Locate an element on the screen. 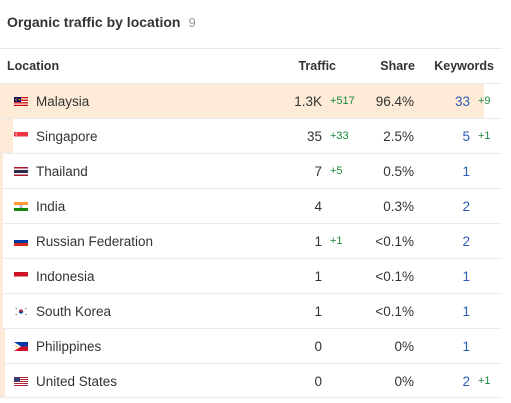 This screenshot has height=403, width=511. philippines-flag-icon is located at coordinates (21, 346).